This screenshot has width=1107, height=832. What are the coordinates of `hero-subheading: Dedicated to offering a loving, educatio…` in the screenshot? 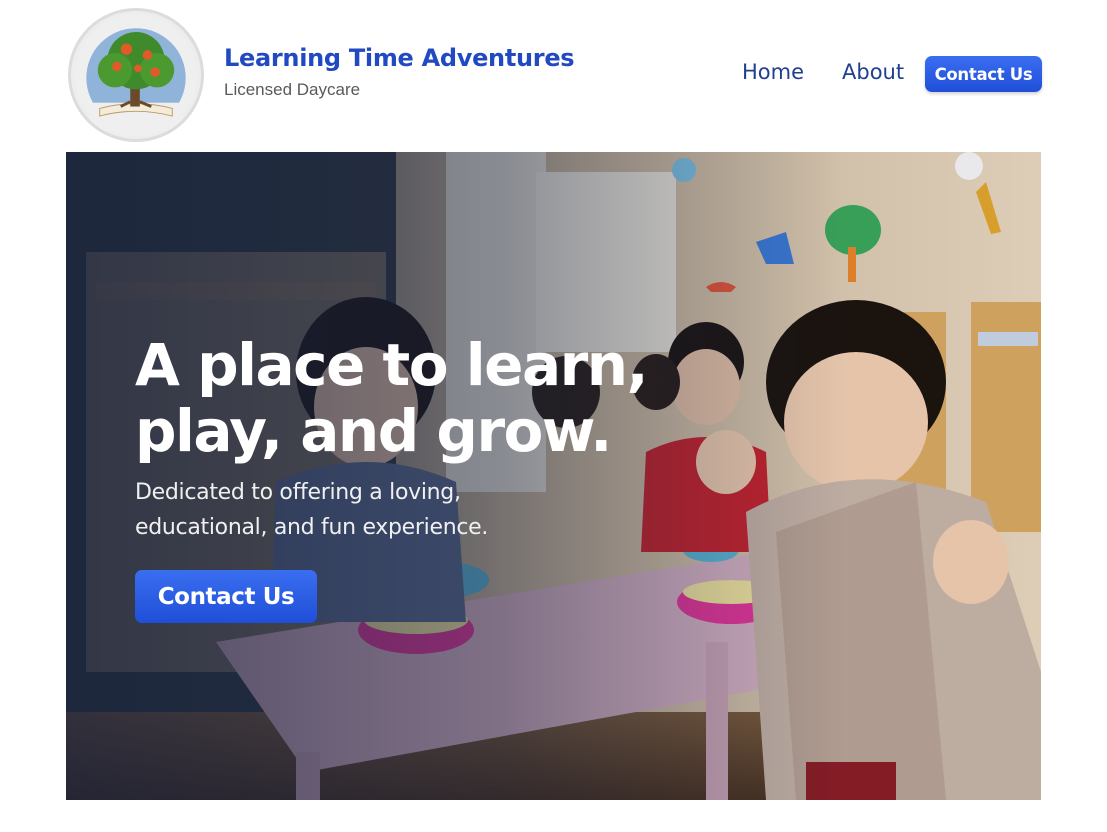 It's located at (345, 510).